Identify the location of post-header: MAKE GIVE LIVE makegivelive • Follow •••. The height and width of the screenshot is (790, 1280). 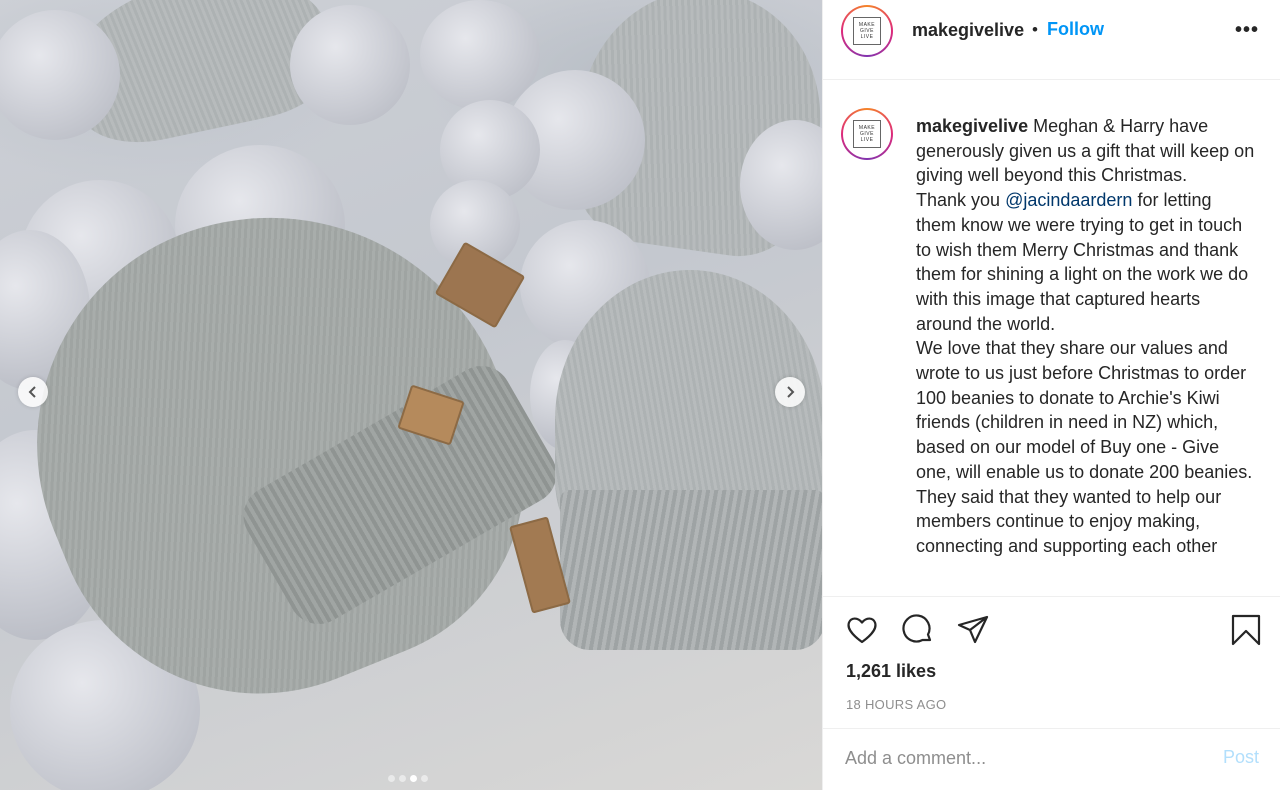
(1051, 40).